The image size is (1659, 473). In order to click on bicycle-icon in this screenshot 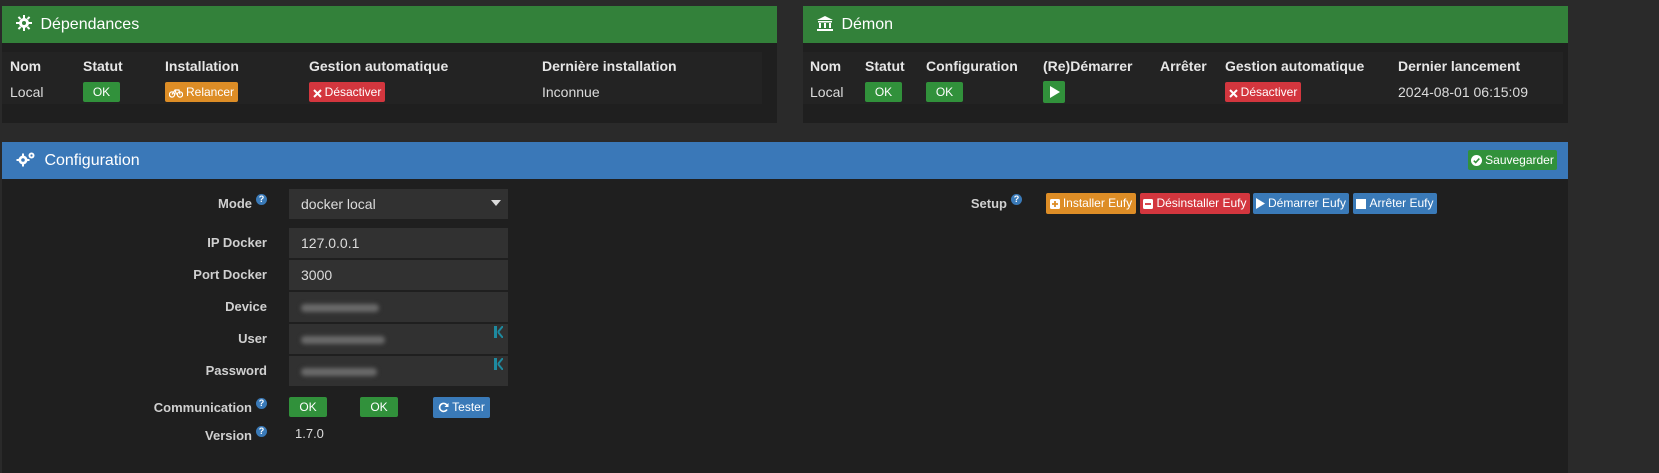, I will do `click(176, 93)`.